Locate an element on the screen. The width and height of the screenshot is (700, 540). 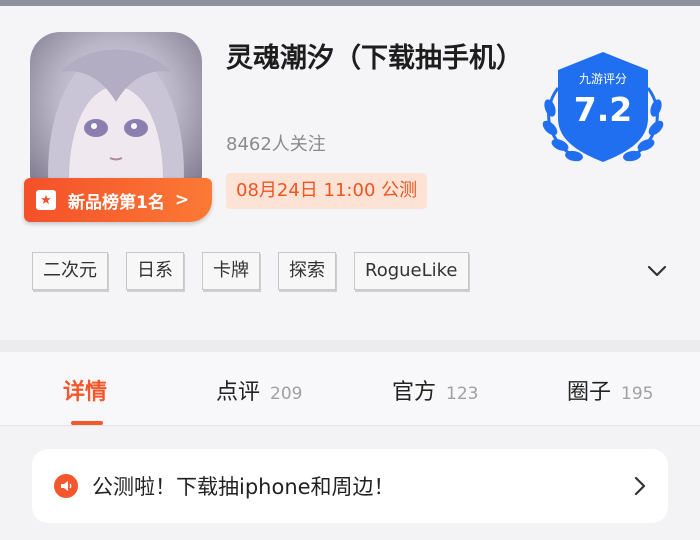
tab-label: 详情 is located at coordinates (85, 392).